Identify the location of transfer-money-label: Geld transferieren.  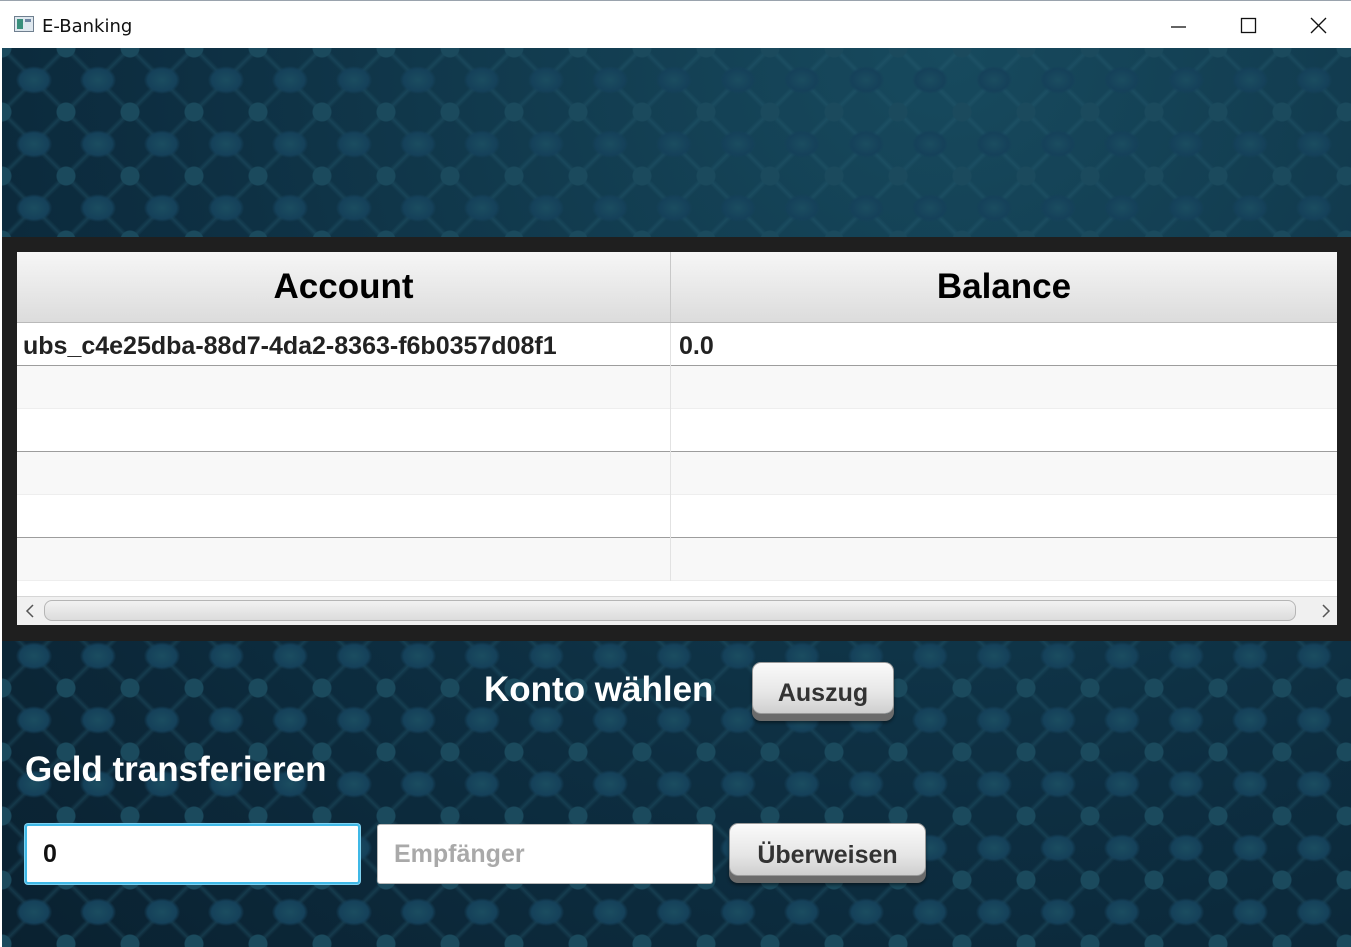
(176, 769).